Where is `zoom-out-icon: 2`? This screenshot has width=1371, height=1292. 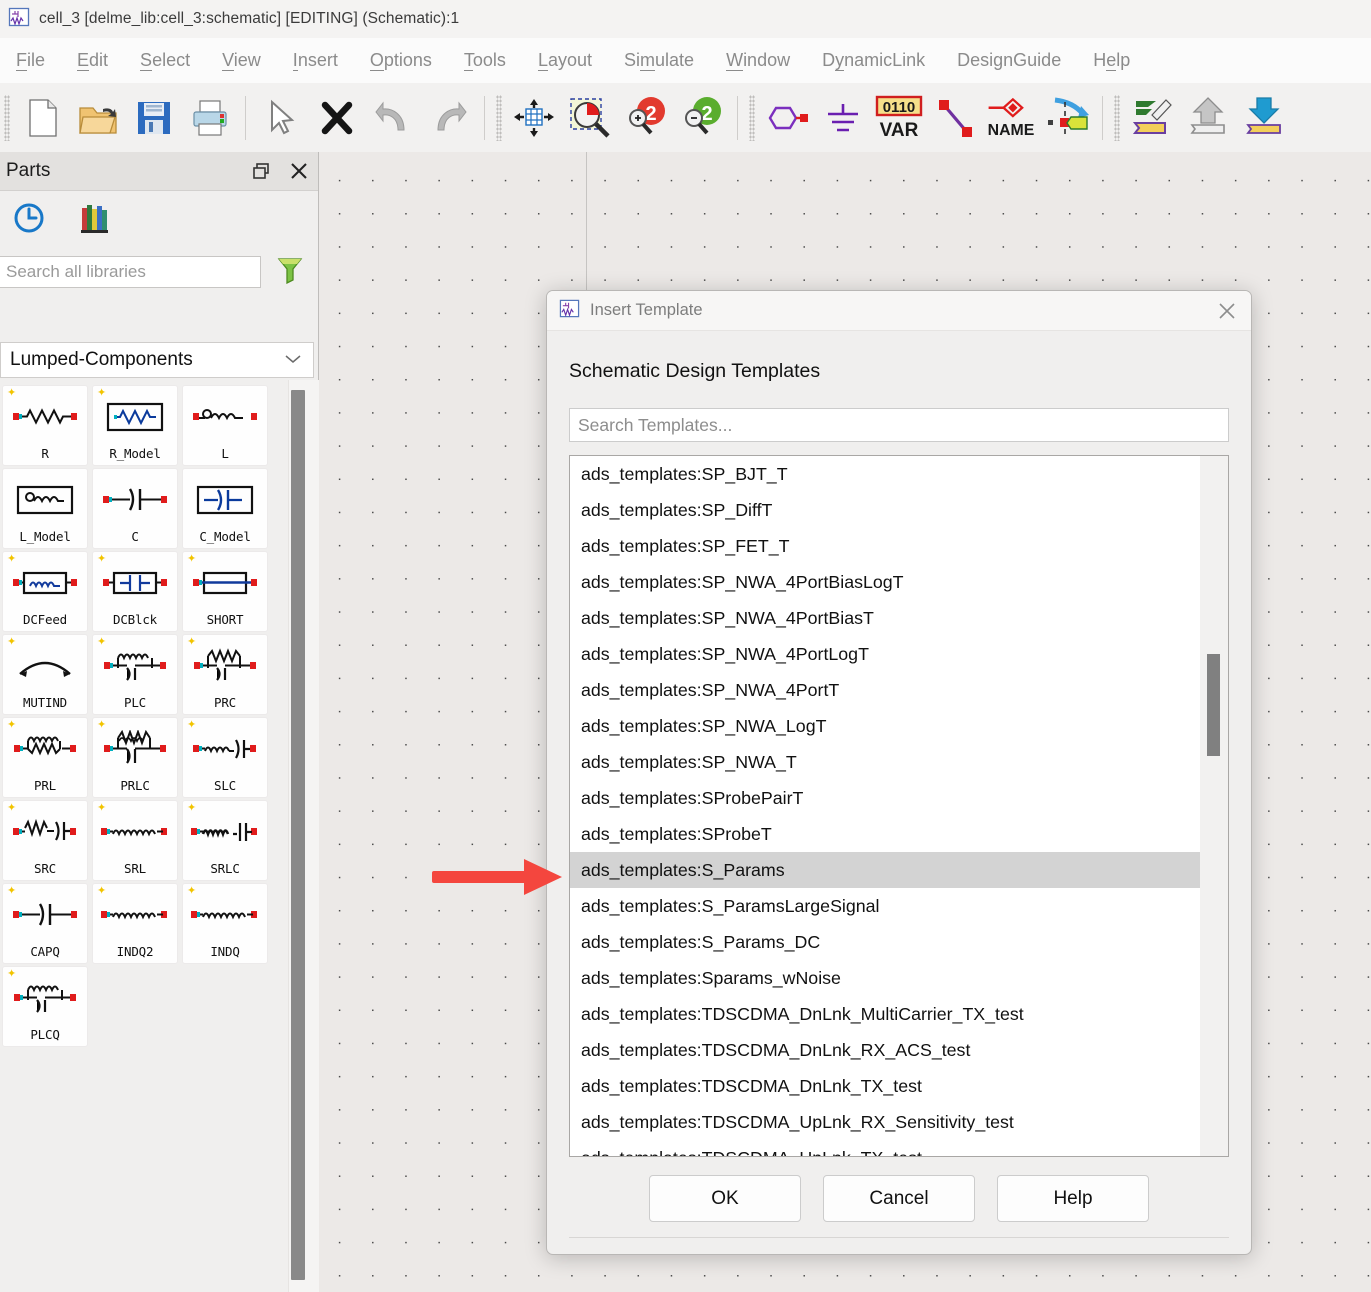 zoom-out-icon: 2 is located at coordinates (702, 118).